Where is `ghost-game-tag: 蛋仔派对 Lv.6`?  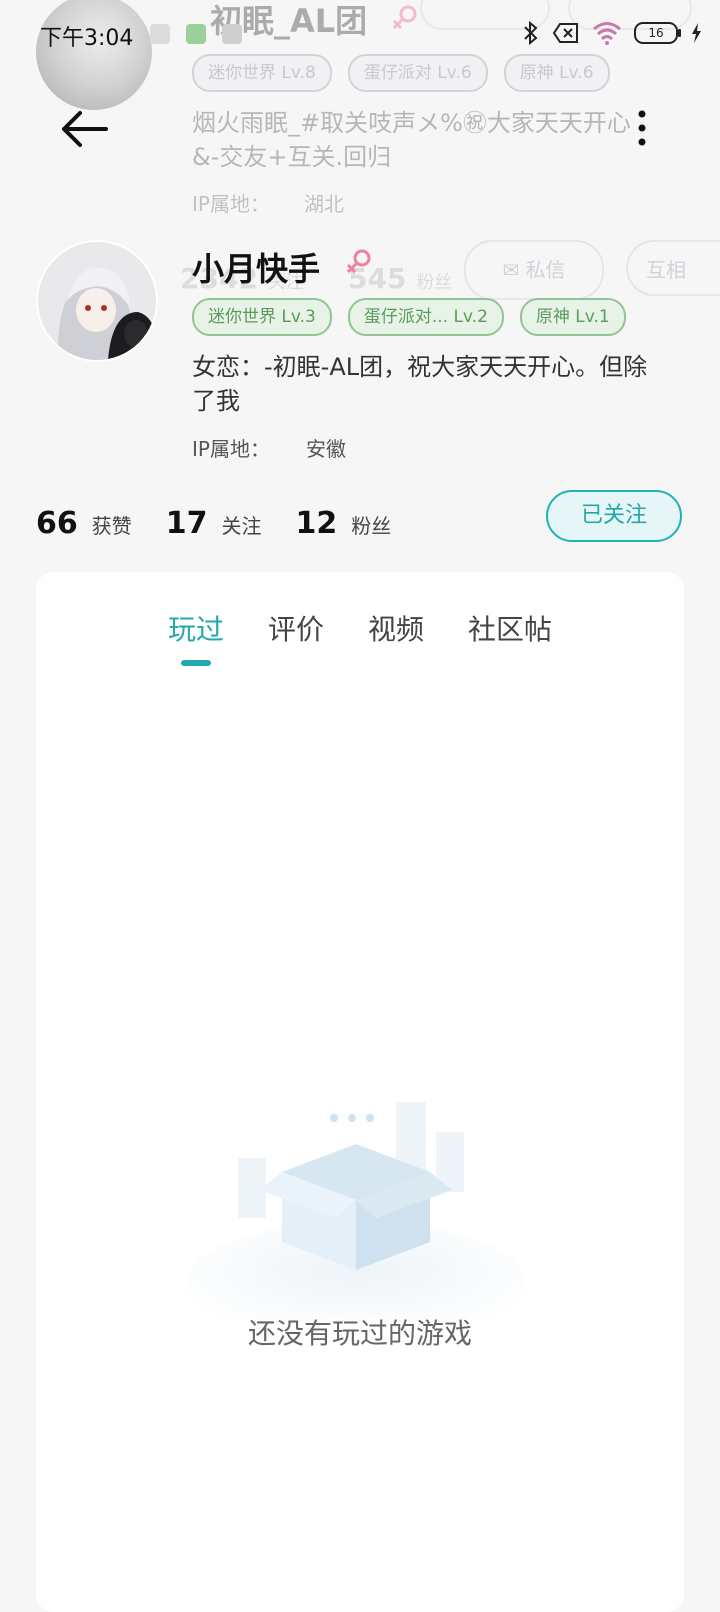 ghost-game-tag: 蛋仔派对 Lv.6 is located at coordinates (417, 73).